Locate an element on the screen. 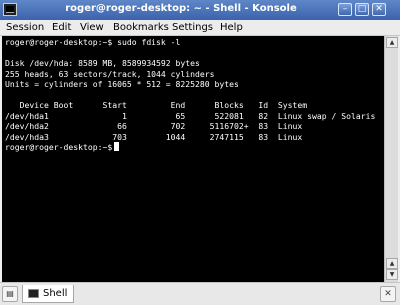 This screenshot has height=305, width=400. menu-edit: Edit is located at coordinates (61, 27).